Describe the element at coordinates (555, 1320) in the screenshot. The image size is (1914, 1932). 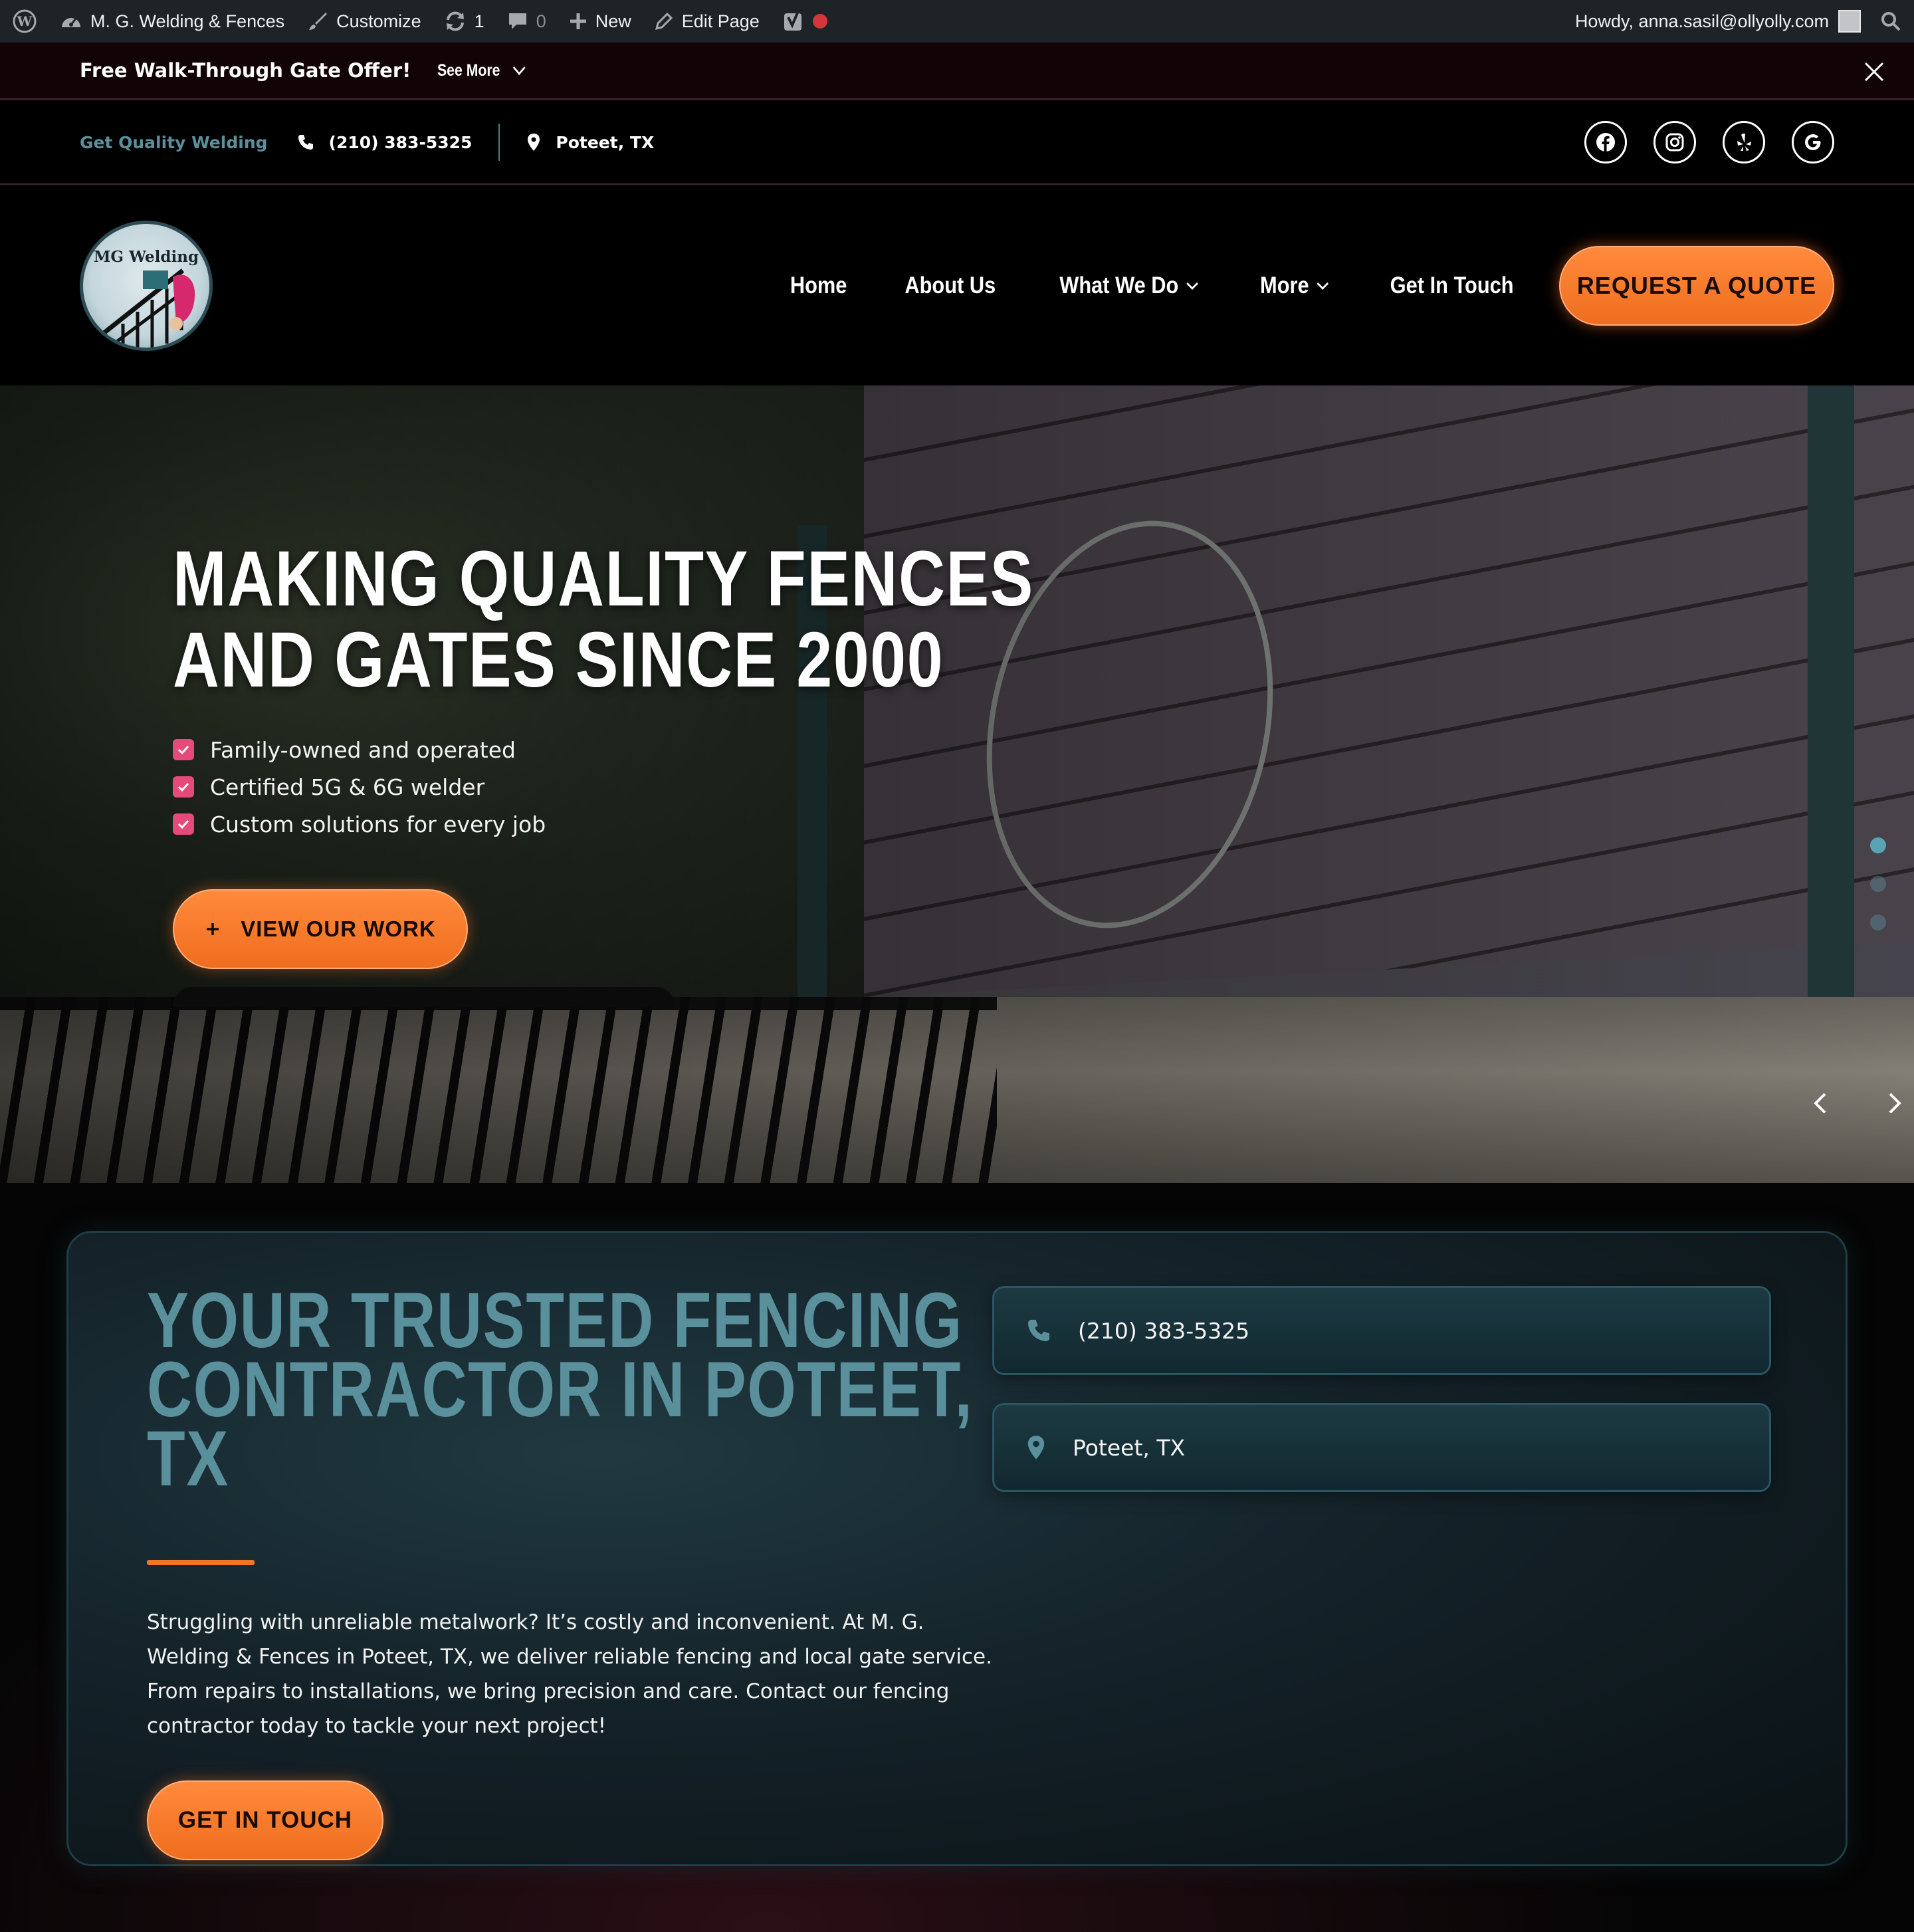
I see `trusted-title-line-1: YOUR TRUSTED FENCING` at that location.